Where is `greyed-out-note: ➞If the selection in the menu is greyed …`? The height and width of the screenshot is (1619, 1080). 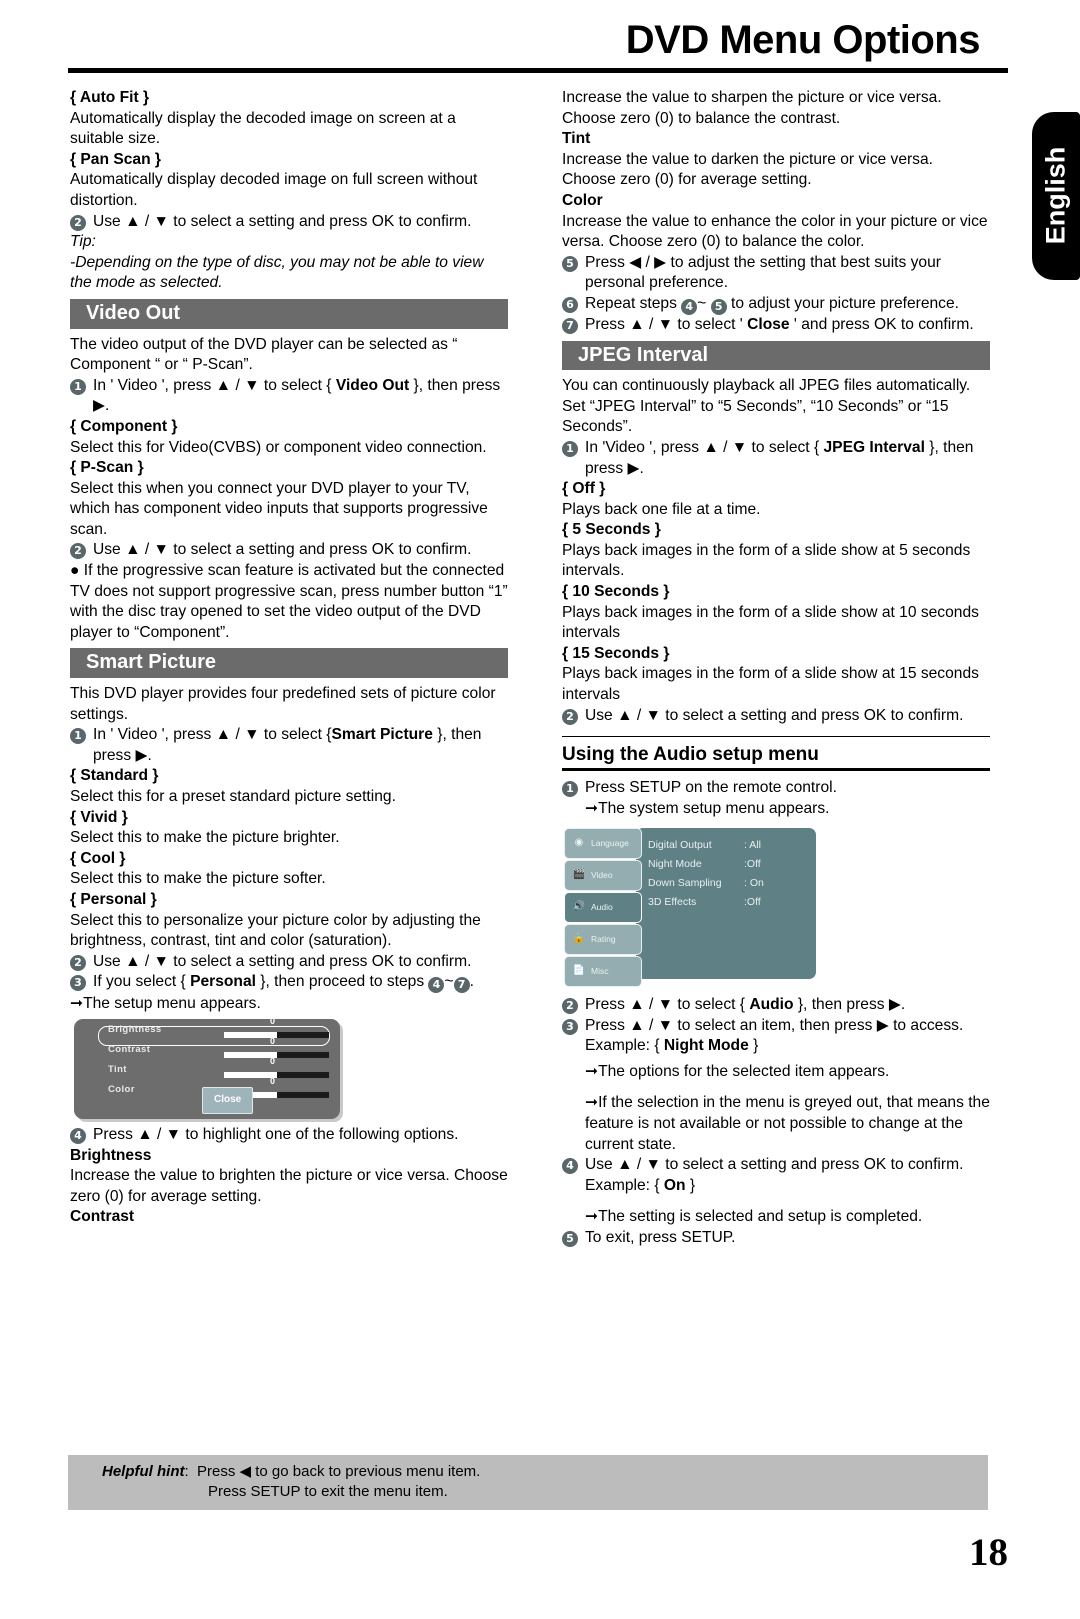
greyed-out-note: ➞If the selection in the menu is greyed … is located at coordinates (787, 1123).